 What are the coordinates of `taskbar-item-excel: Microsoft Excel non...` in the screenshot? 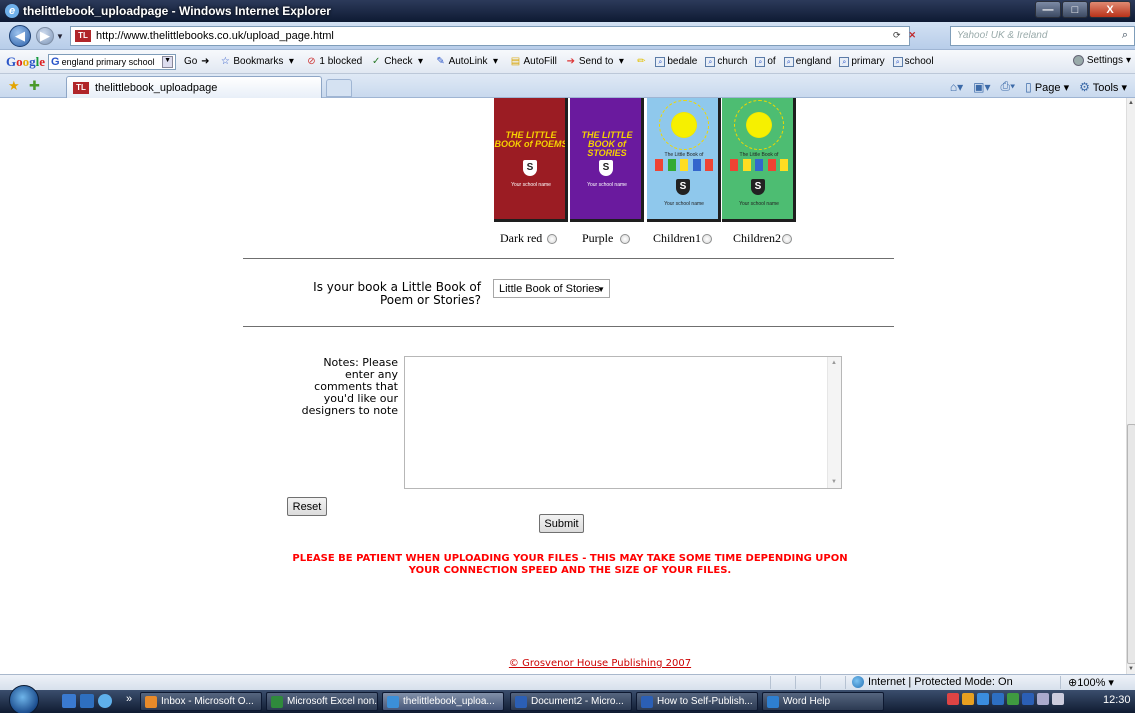 It's located at (322, 701).